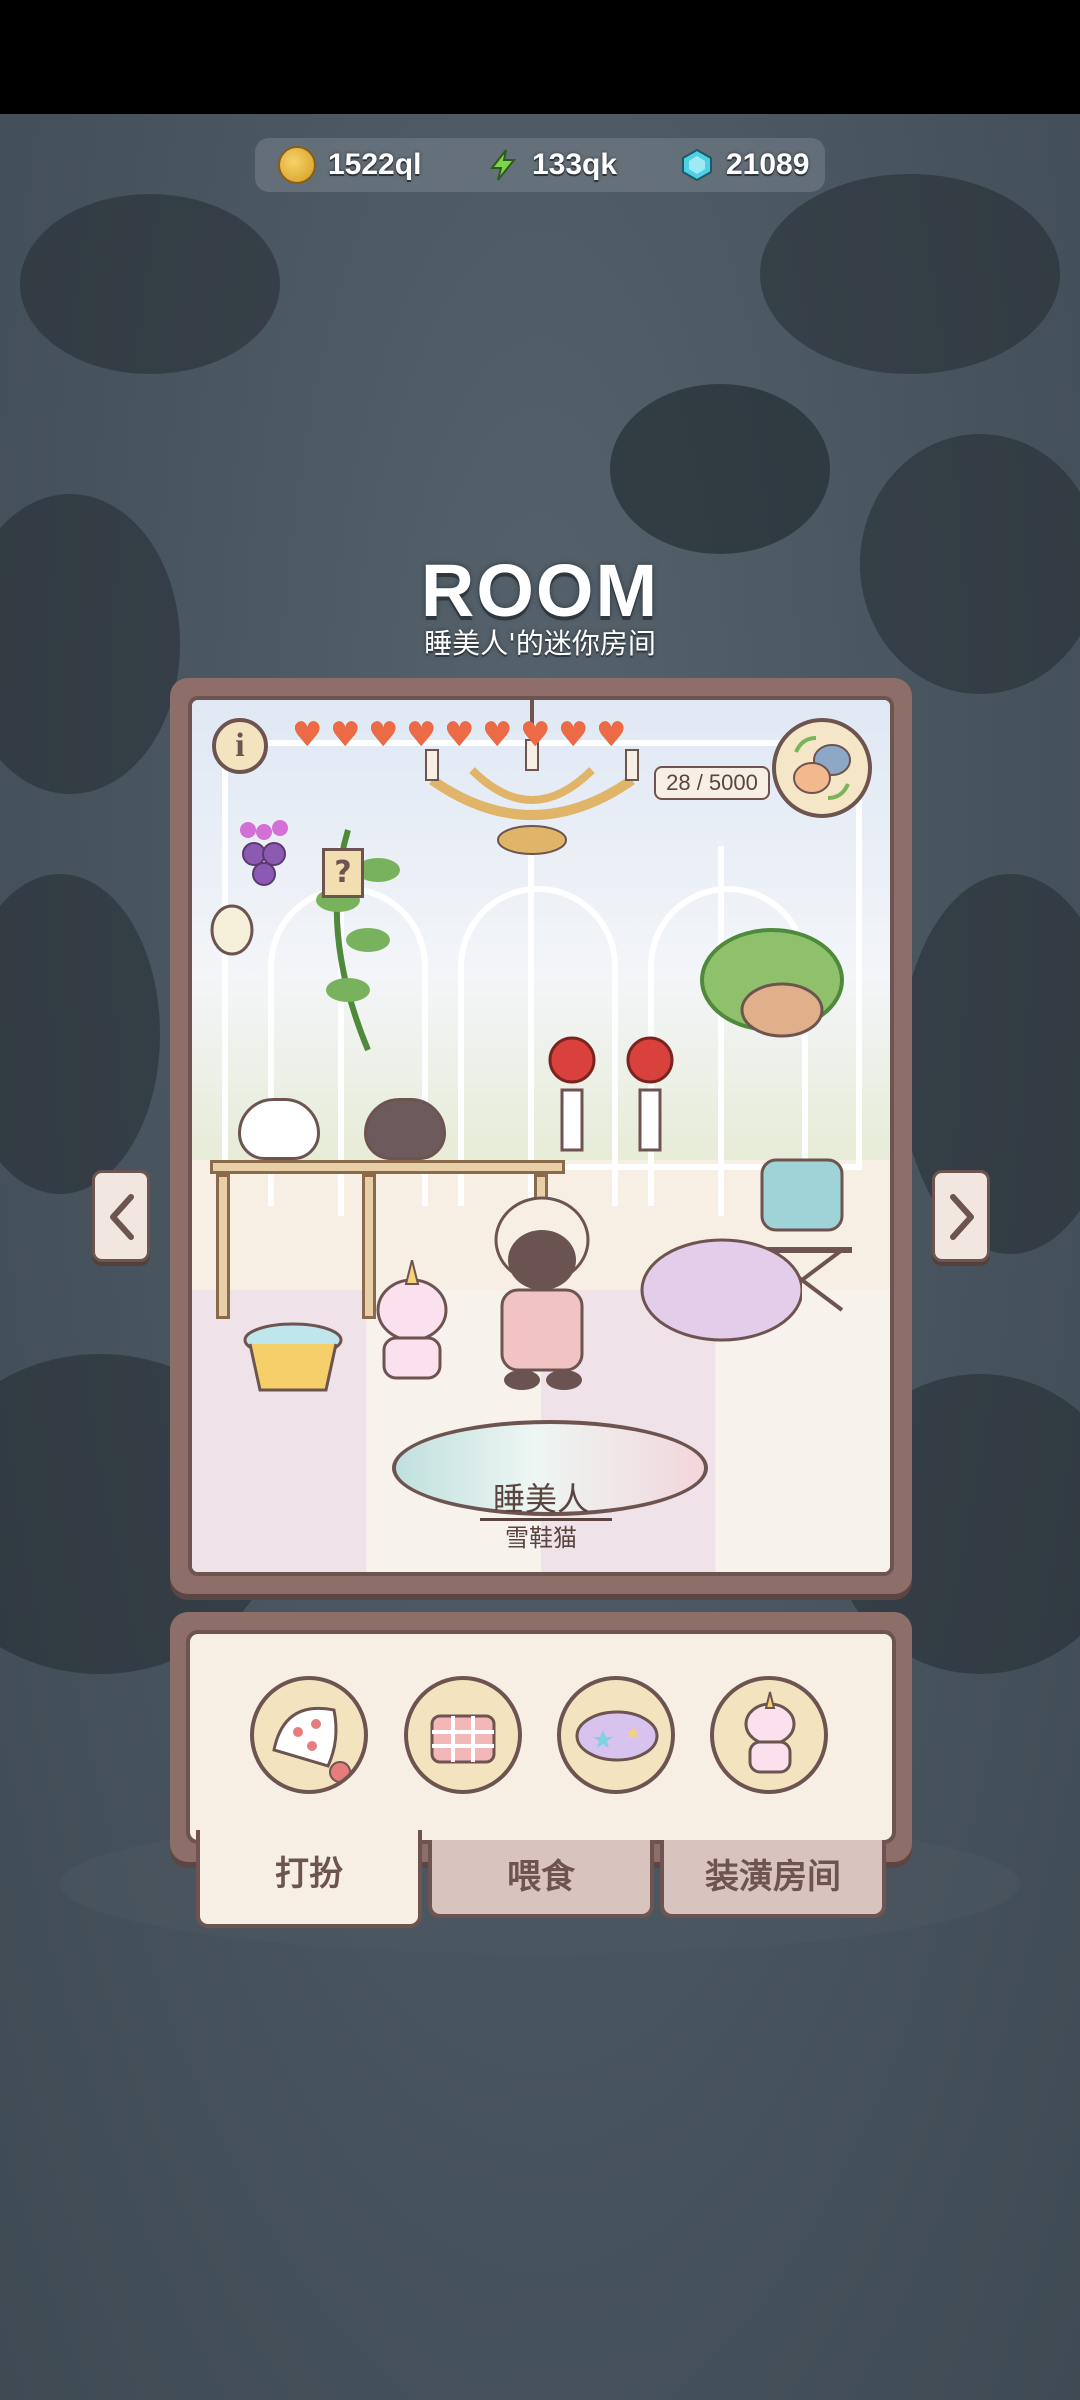  I want to click on star-cloud-icon, so click(617, 1736).